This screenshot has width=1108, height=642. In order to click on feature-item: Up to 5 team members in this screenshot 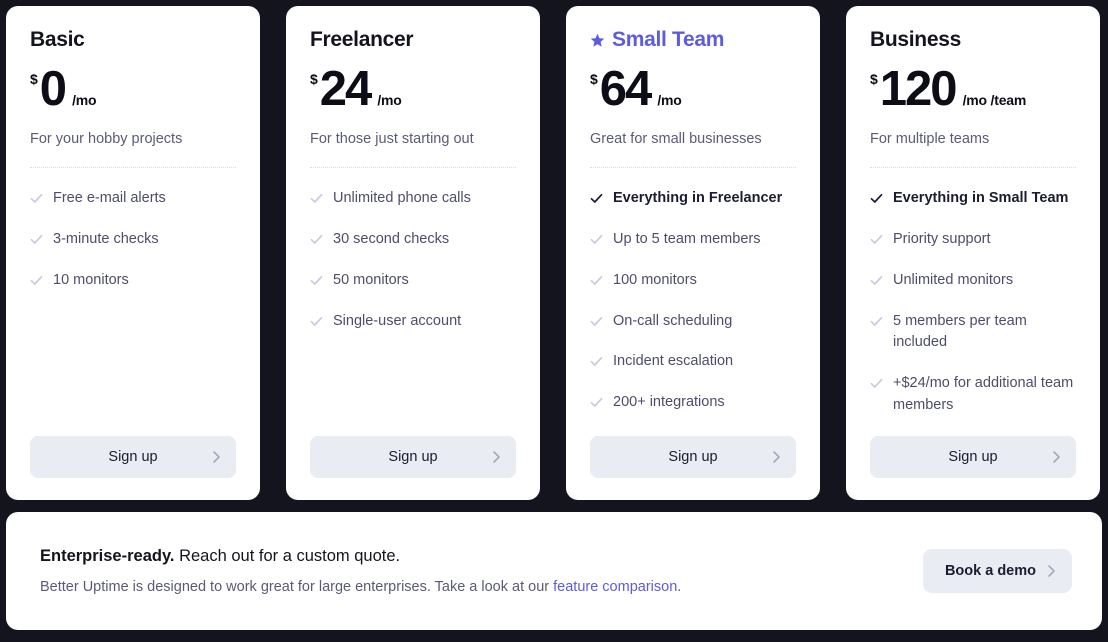, I will do `click(693, 240)`.